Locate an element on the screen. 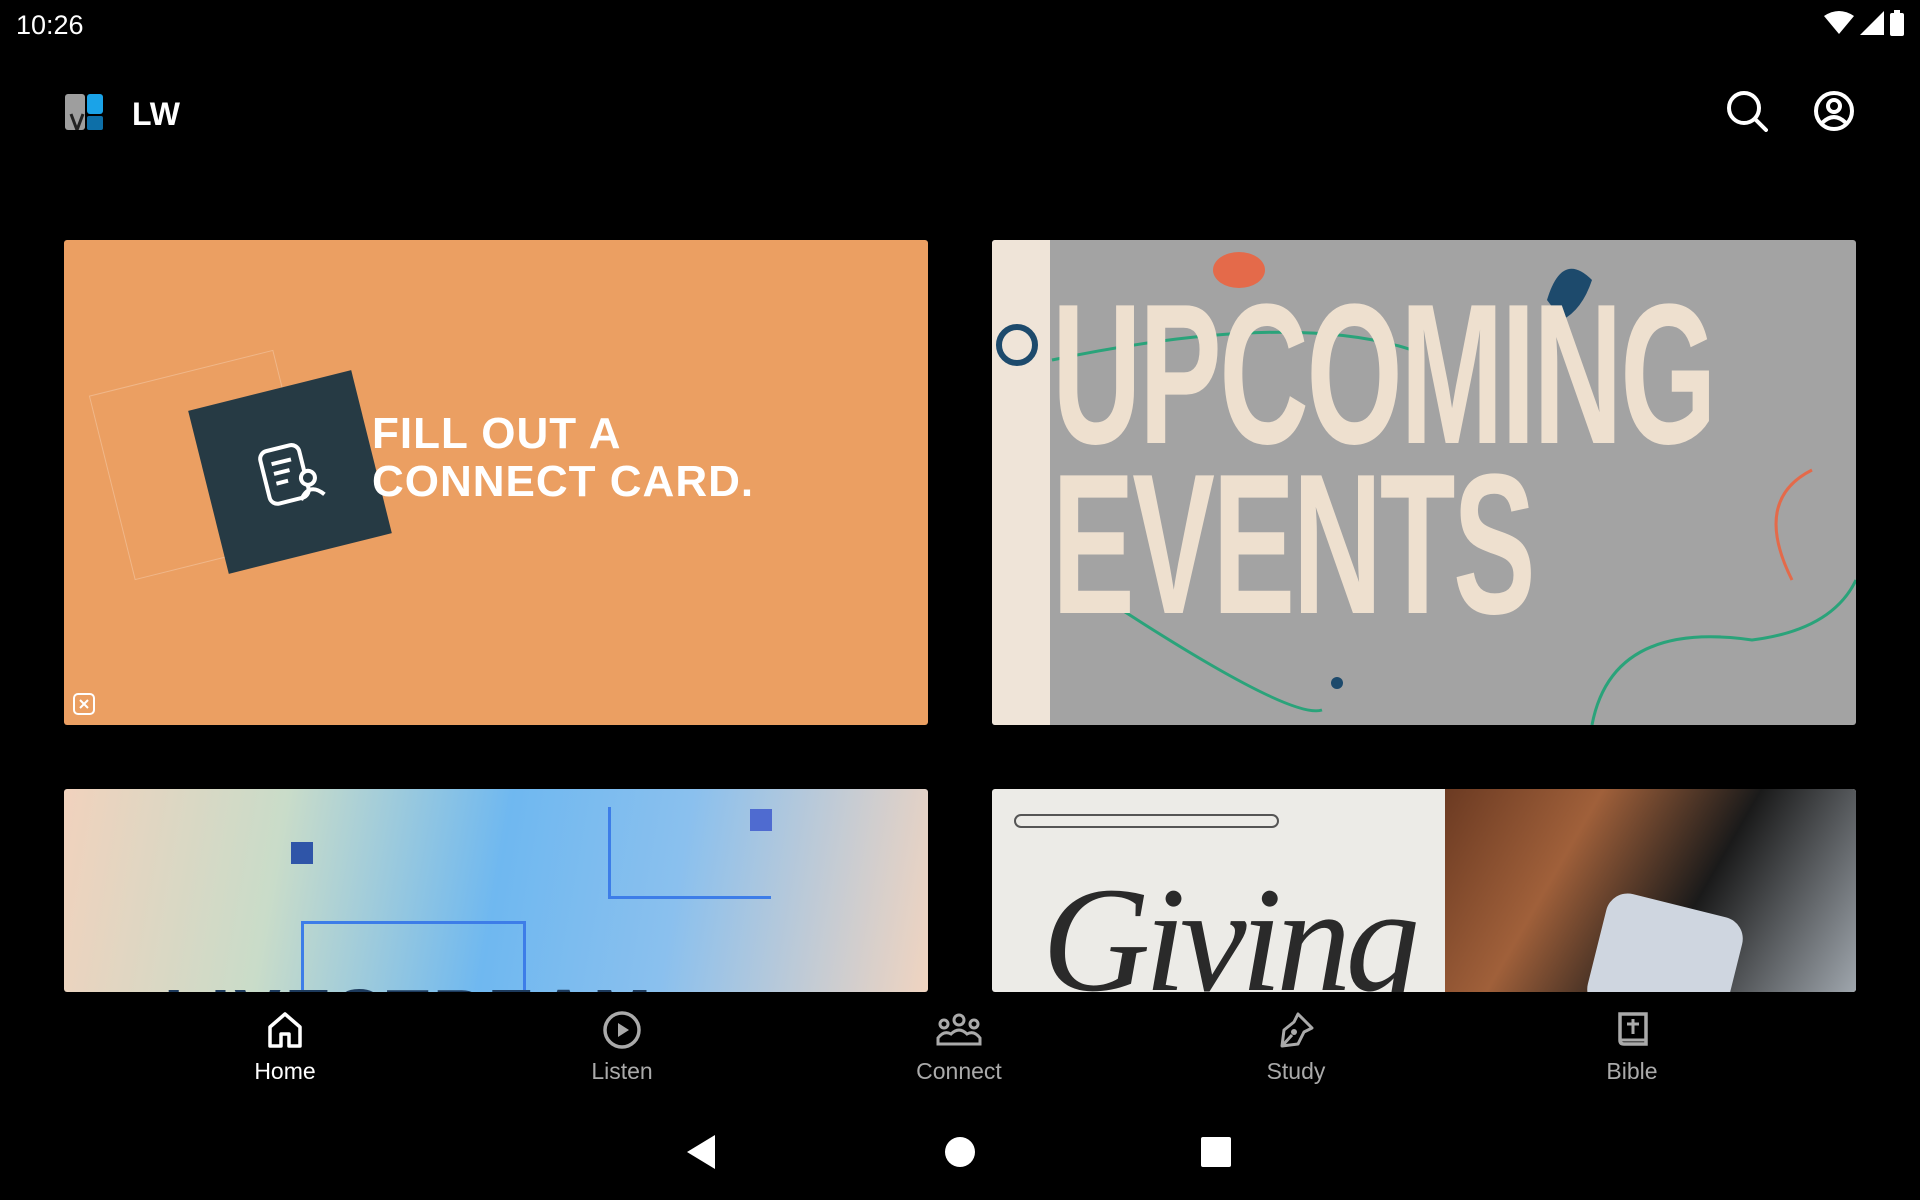 Image resolution: width=1920 pixels, height=1200 pixels. headline-line-1: FILL OUT A is located at coordinates (497, 433).